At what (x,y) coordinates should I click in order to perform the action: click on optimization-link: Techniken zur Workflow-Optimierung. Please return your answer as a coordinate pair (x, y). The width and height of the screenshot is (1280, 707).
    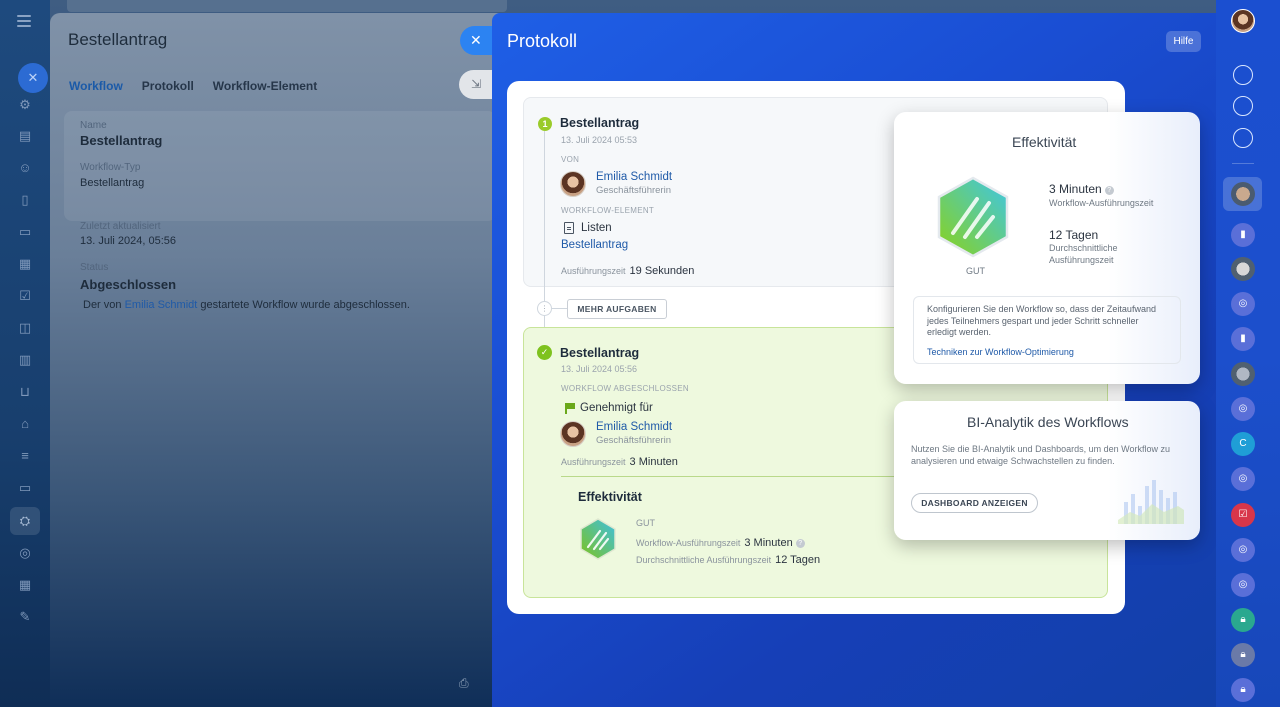
    Looking at the image, I should click on (1000, 352).